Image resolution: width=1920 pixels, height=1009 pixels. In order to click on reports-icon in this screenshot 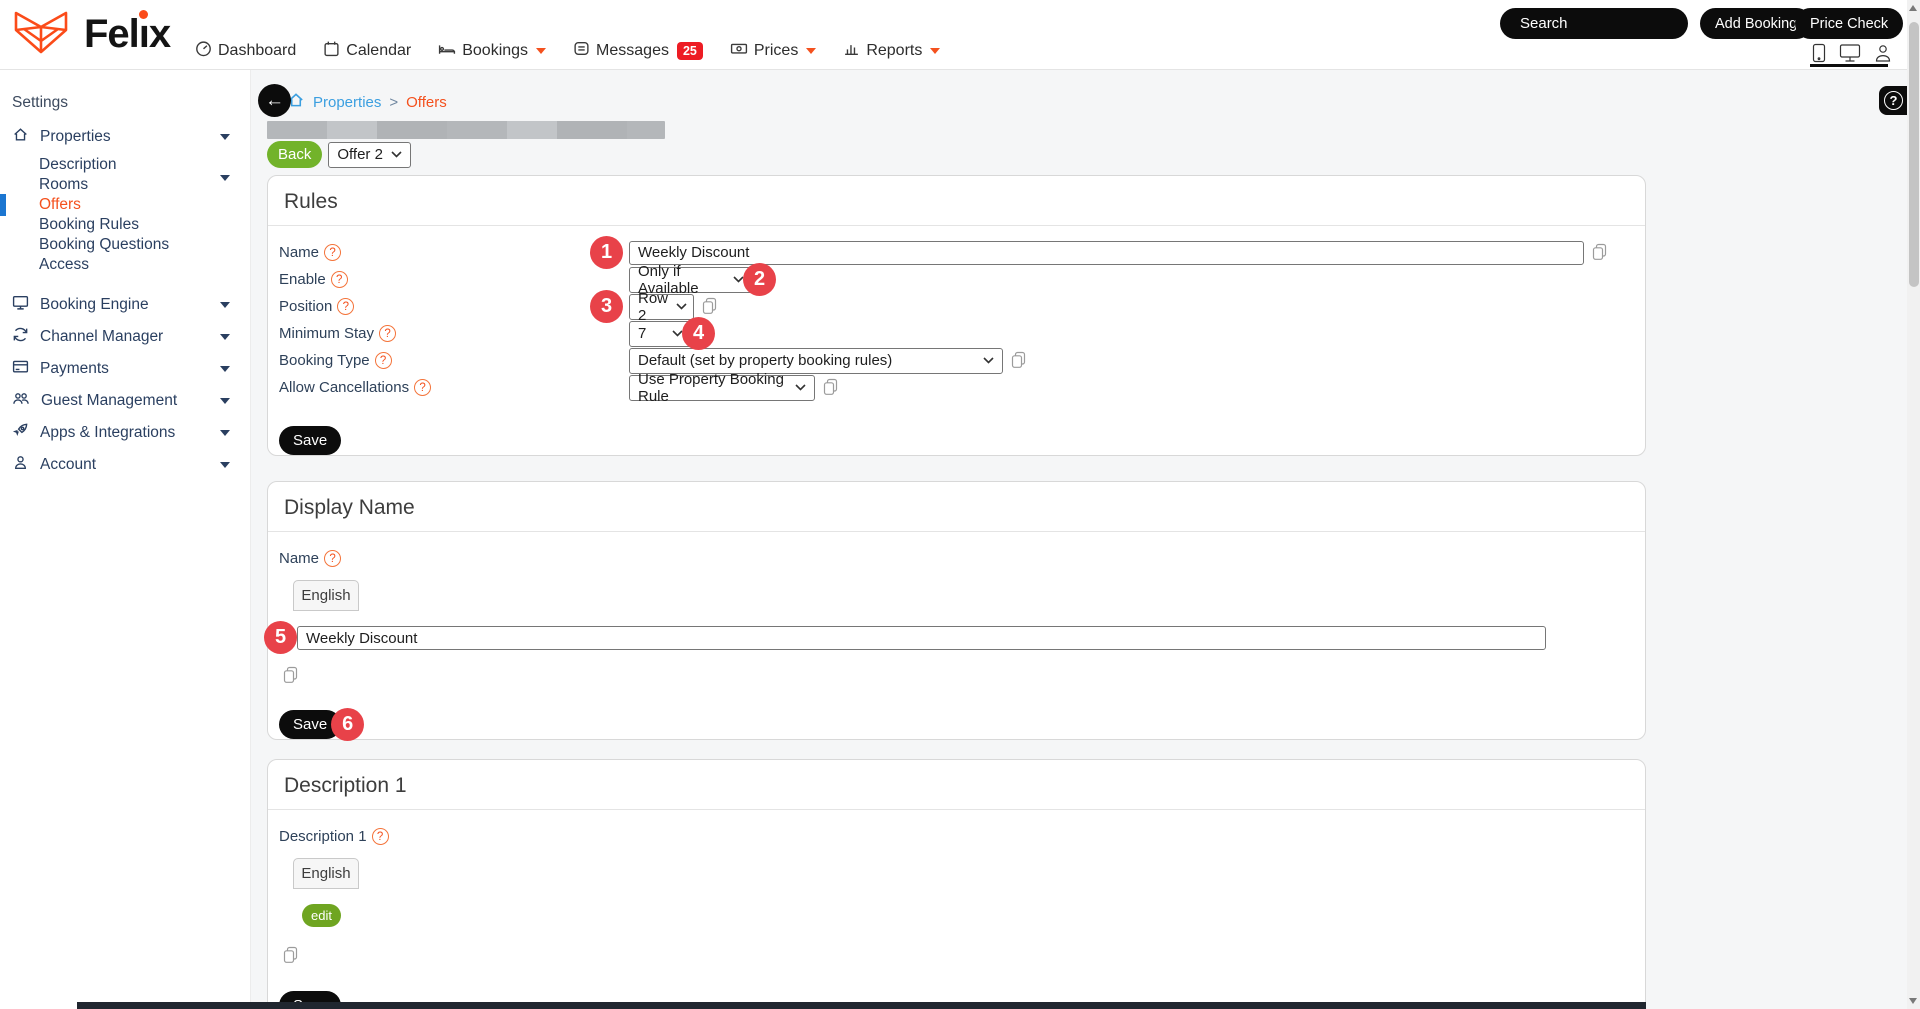, I will do `click(851, 51)`.